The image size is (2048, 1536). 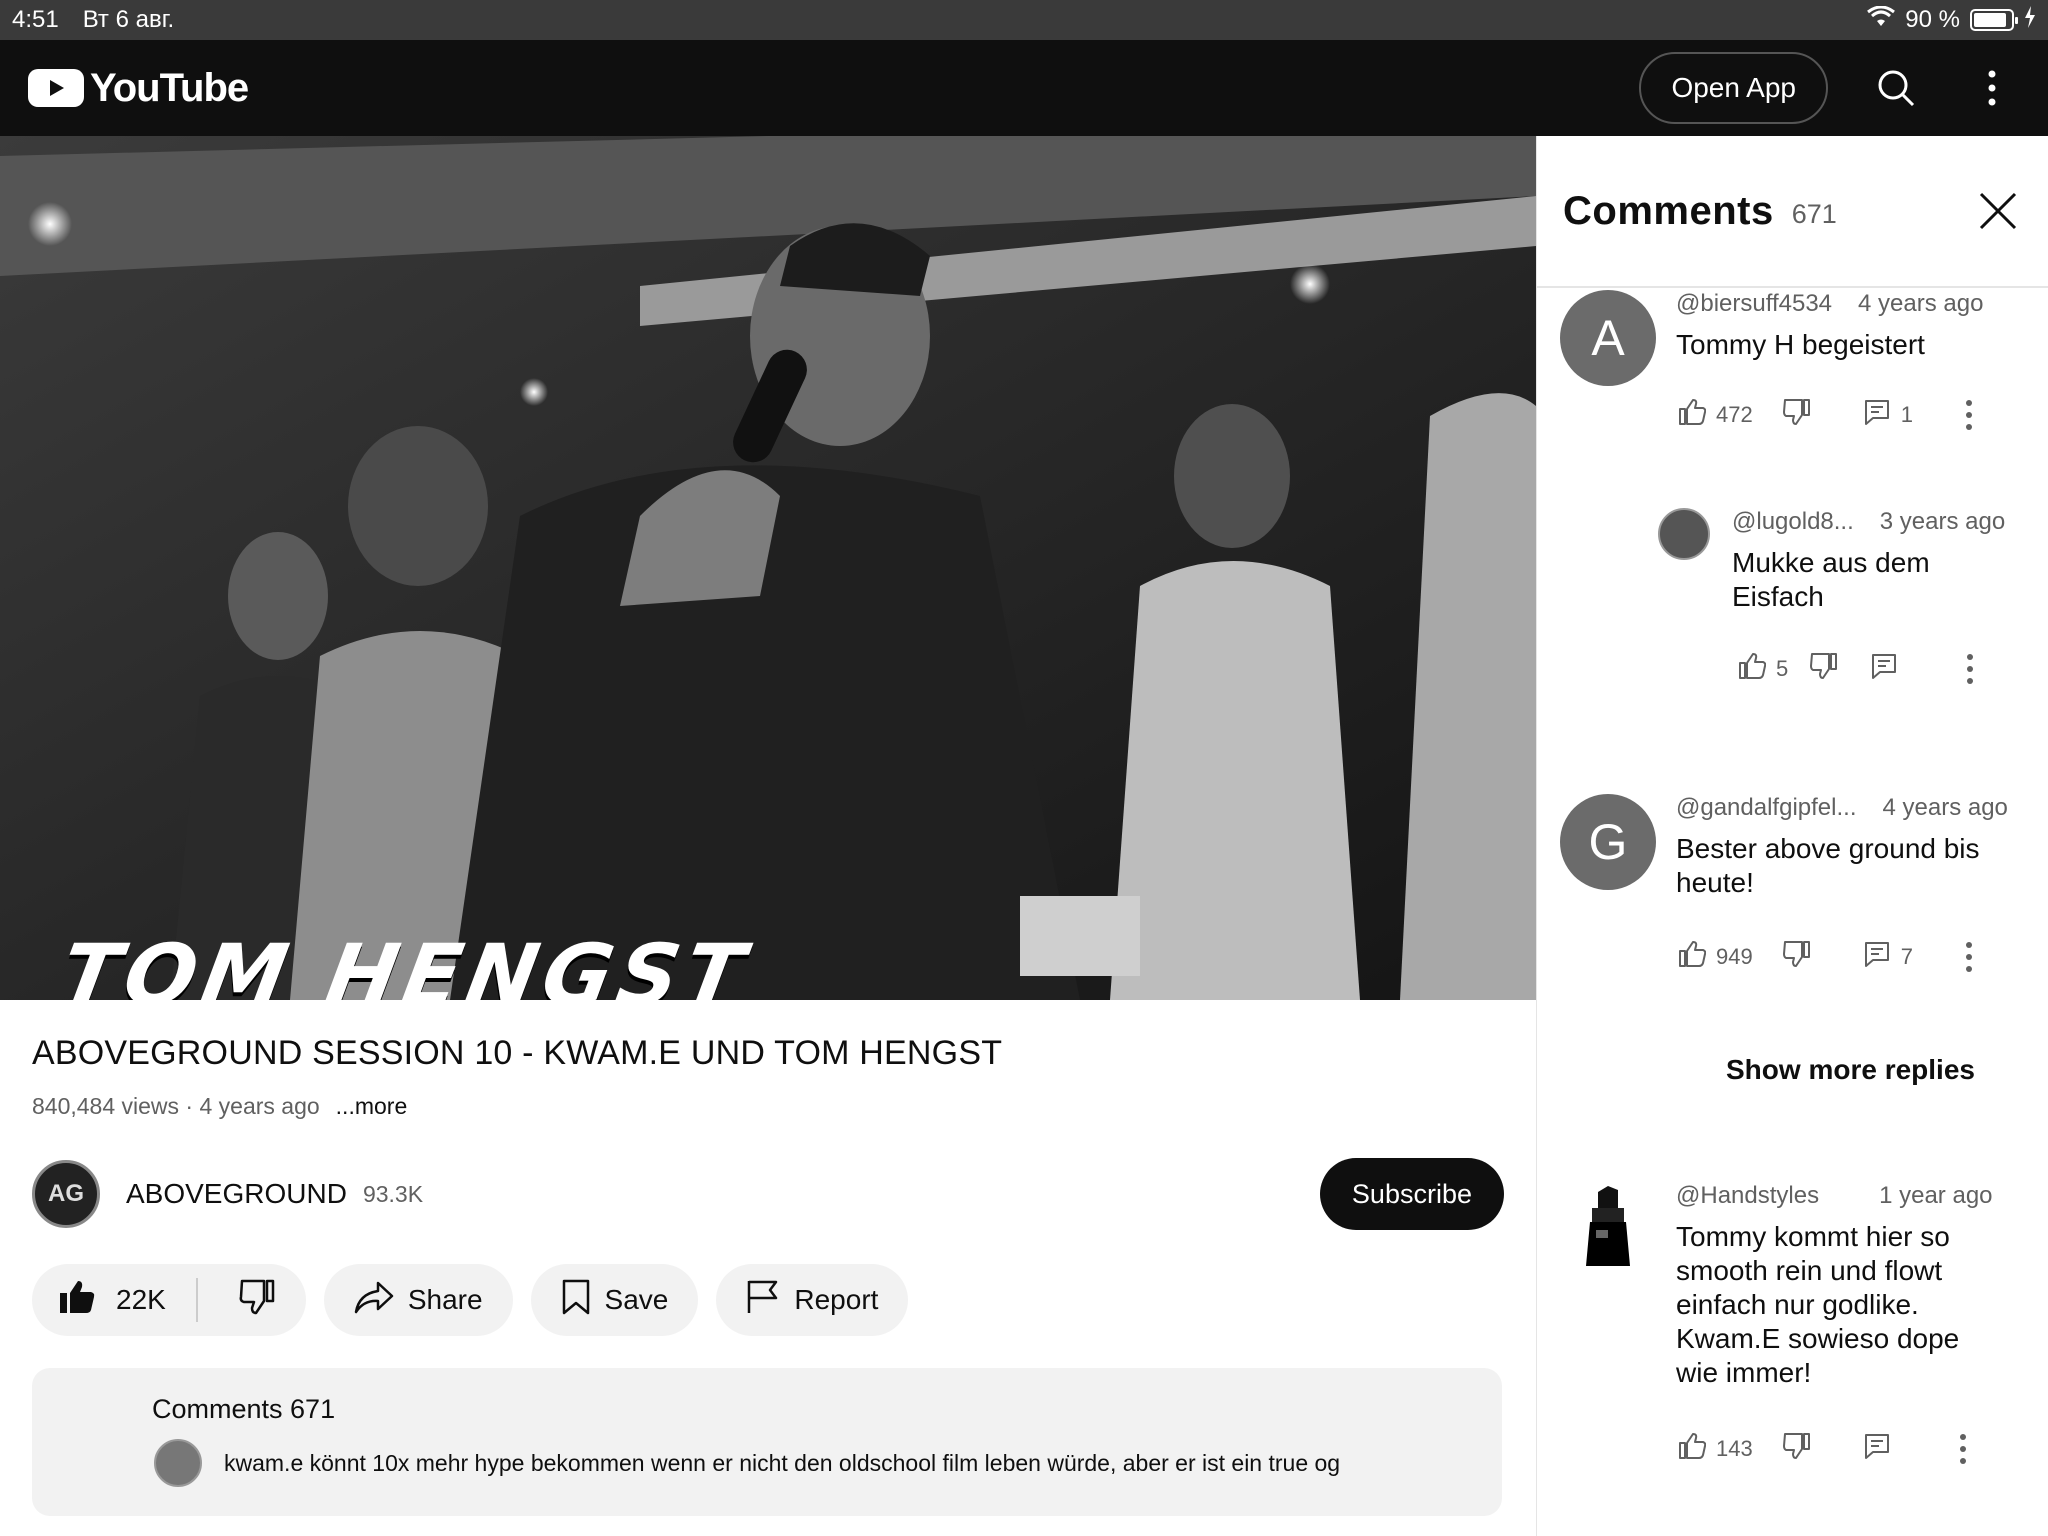 What do you see at coordinates (374, 1300) in the screenshot?
I see `share-icon` at bounding box center [374, 1300].